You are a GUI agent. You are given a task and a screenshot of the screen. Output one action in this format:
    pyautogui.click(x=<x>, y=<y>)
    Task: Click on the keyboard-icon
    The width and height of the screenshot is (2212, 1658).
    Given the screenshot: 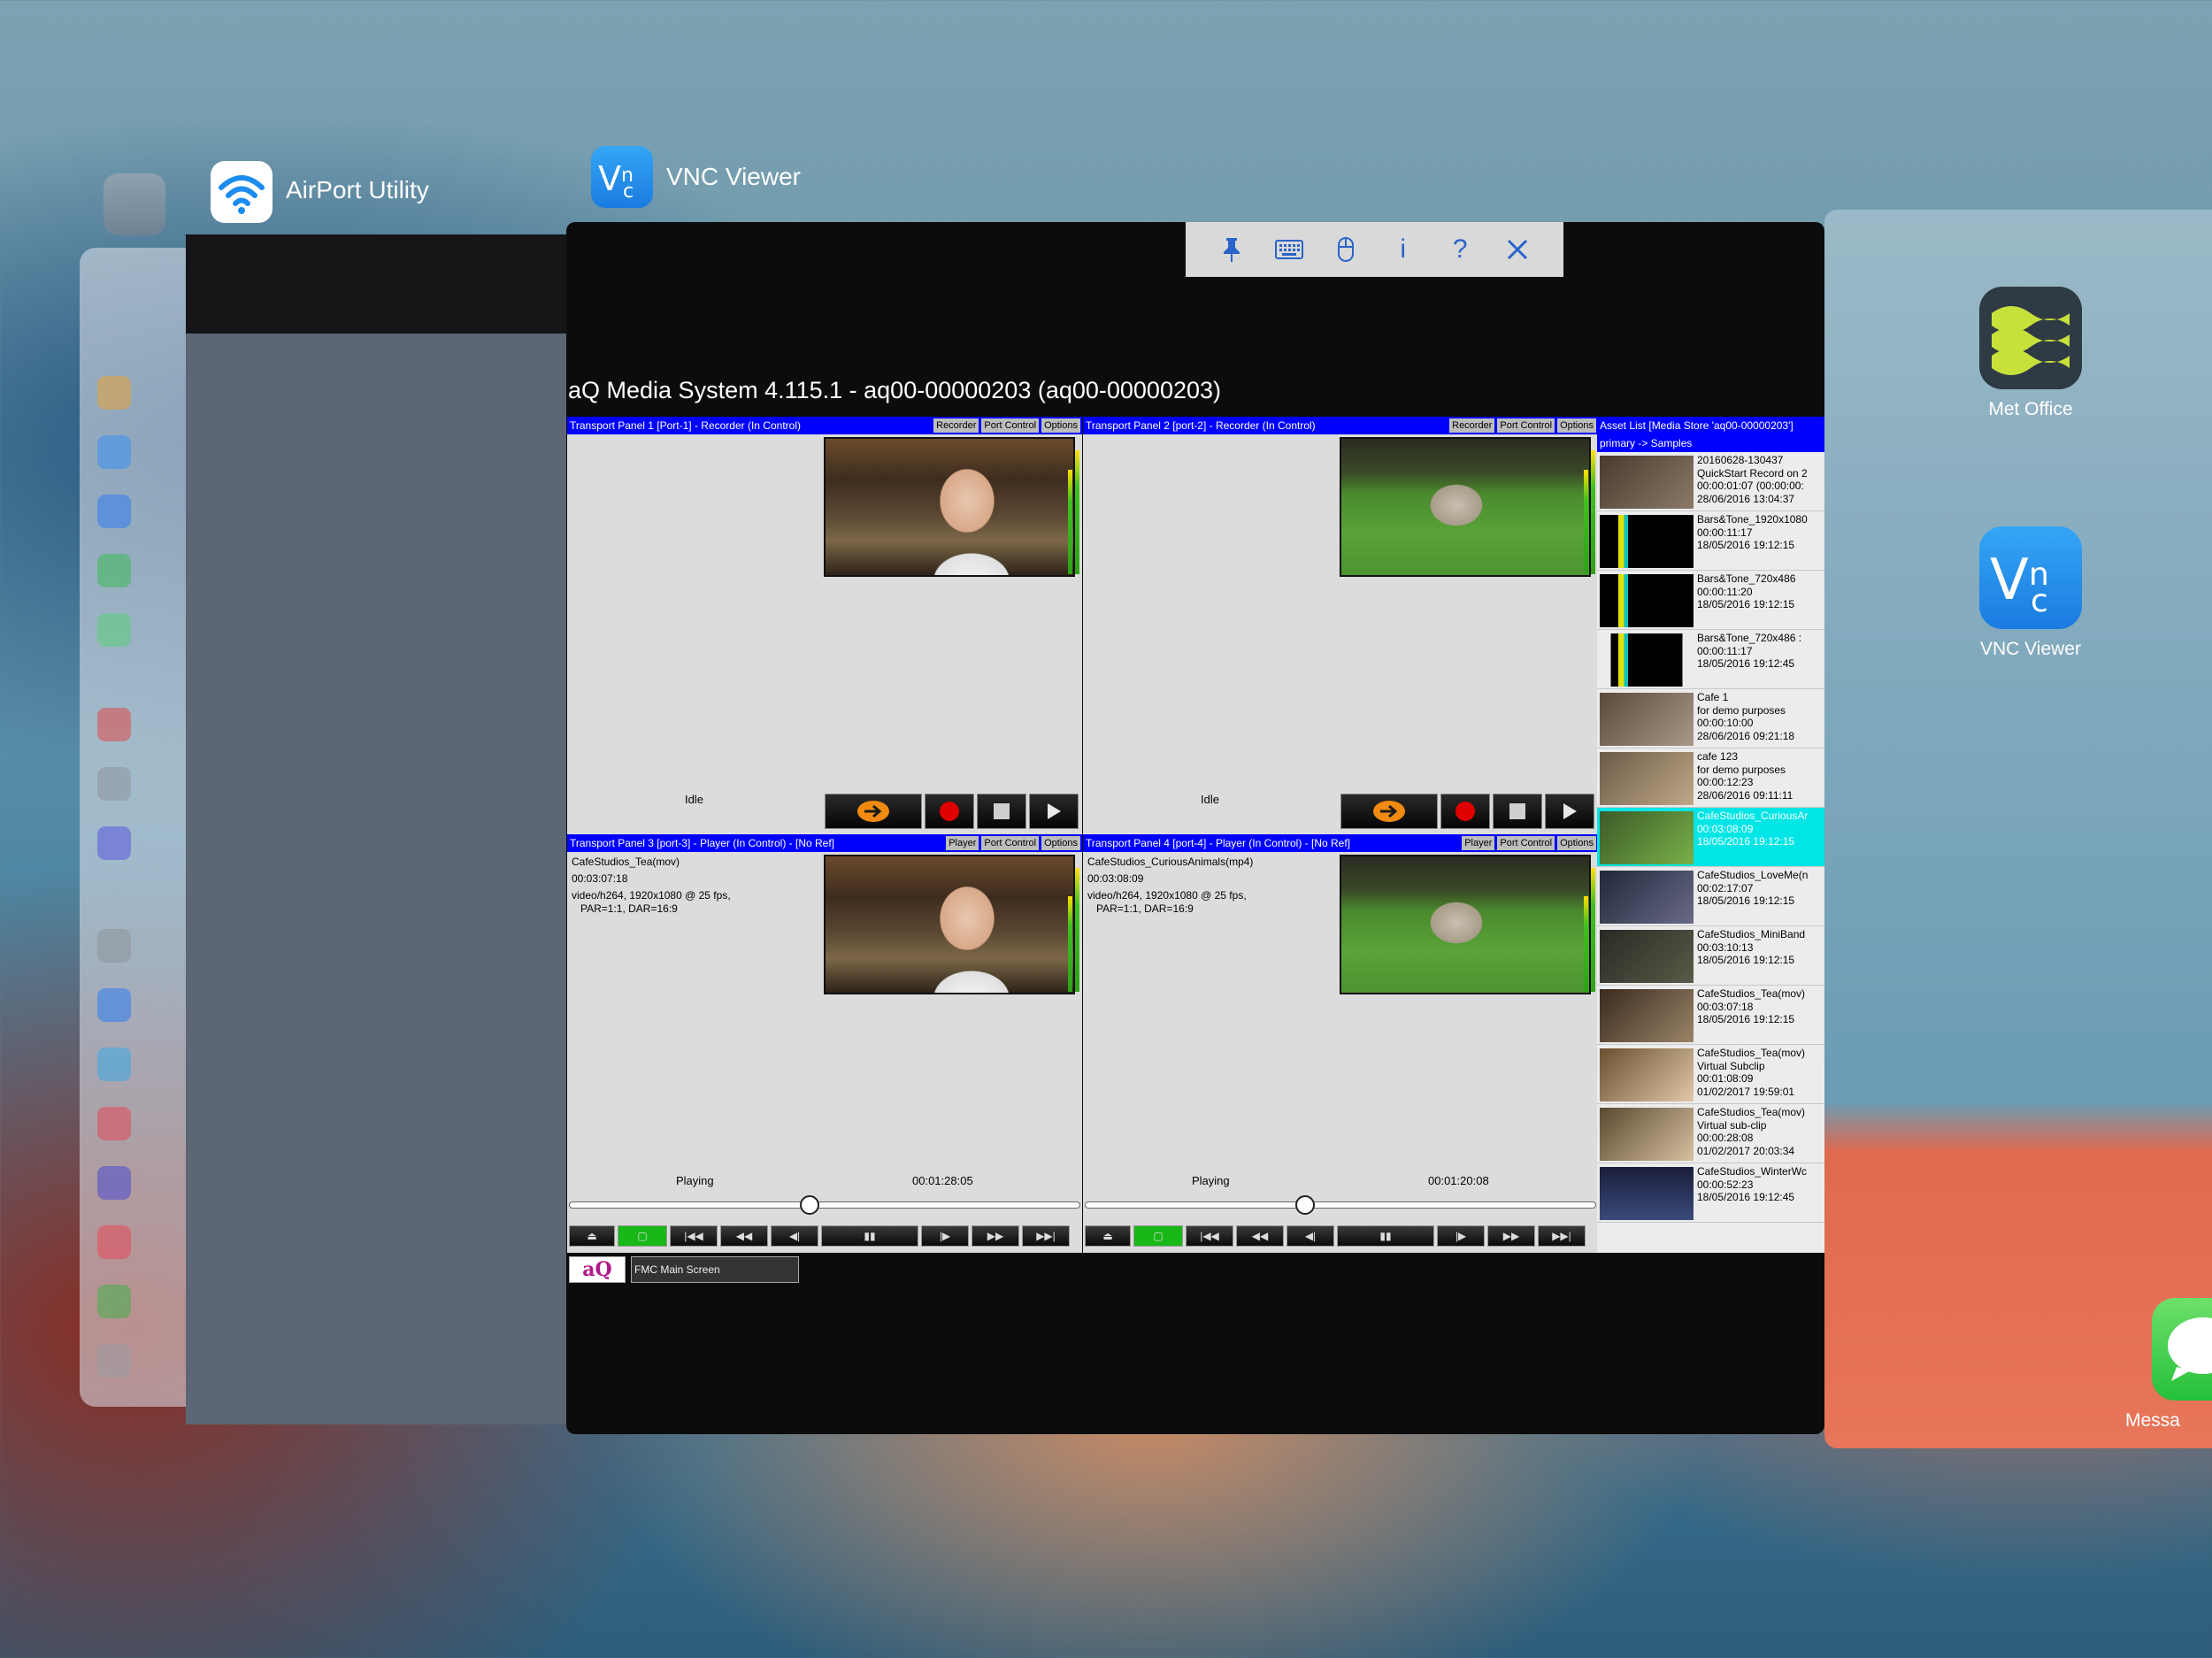 What is the action you would take?
    pyautogui.click(x=1290, y=250)
    